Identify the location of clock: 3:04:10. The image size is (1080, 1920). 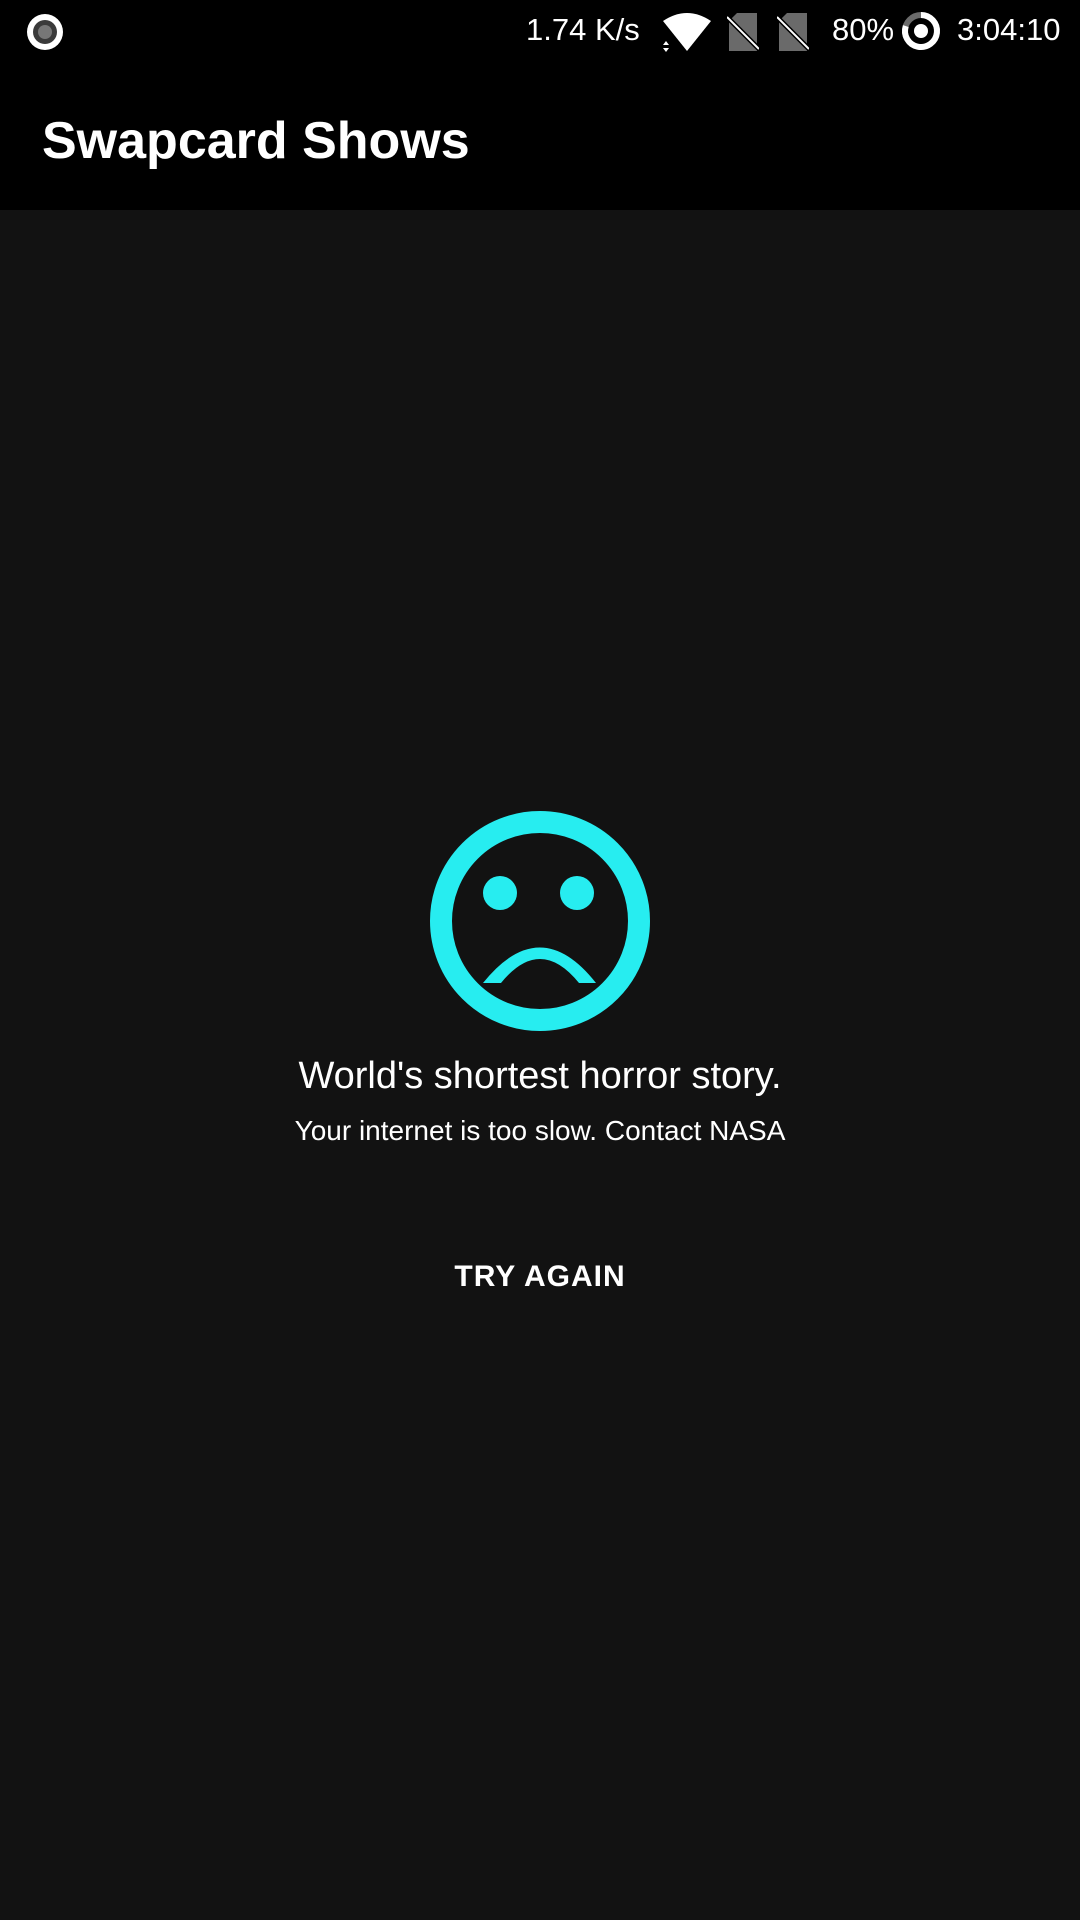
(1009, 29).